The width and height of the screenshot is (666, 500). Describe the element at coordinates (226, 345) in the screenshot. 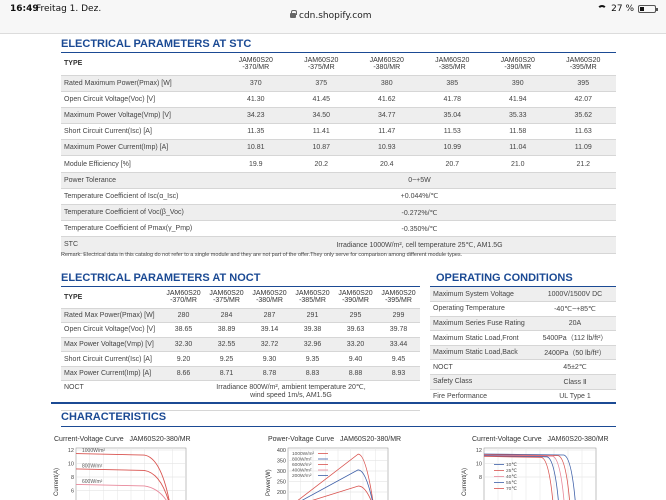

I see `row-value: 32.55` at that location.